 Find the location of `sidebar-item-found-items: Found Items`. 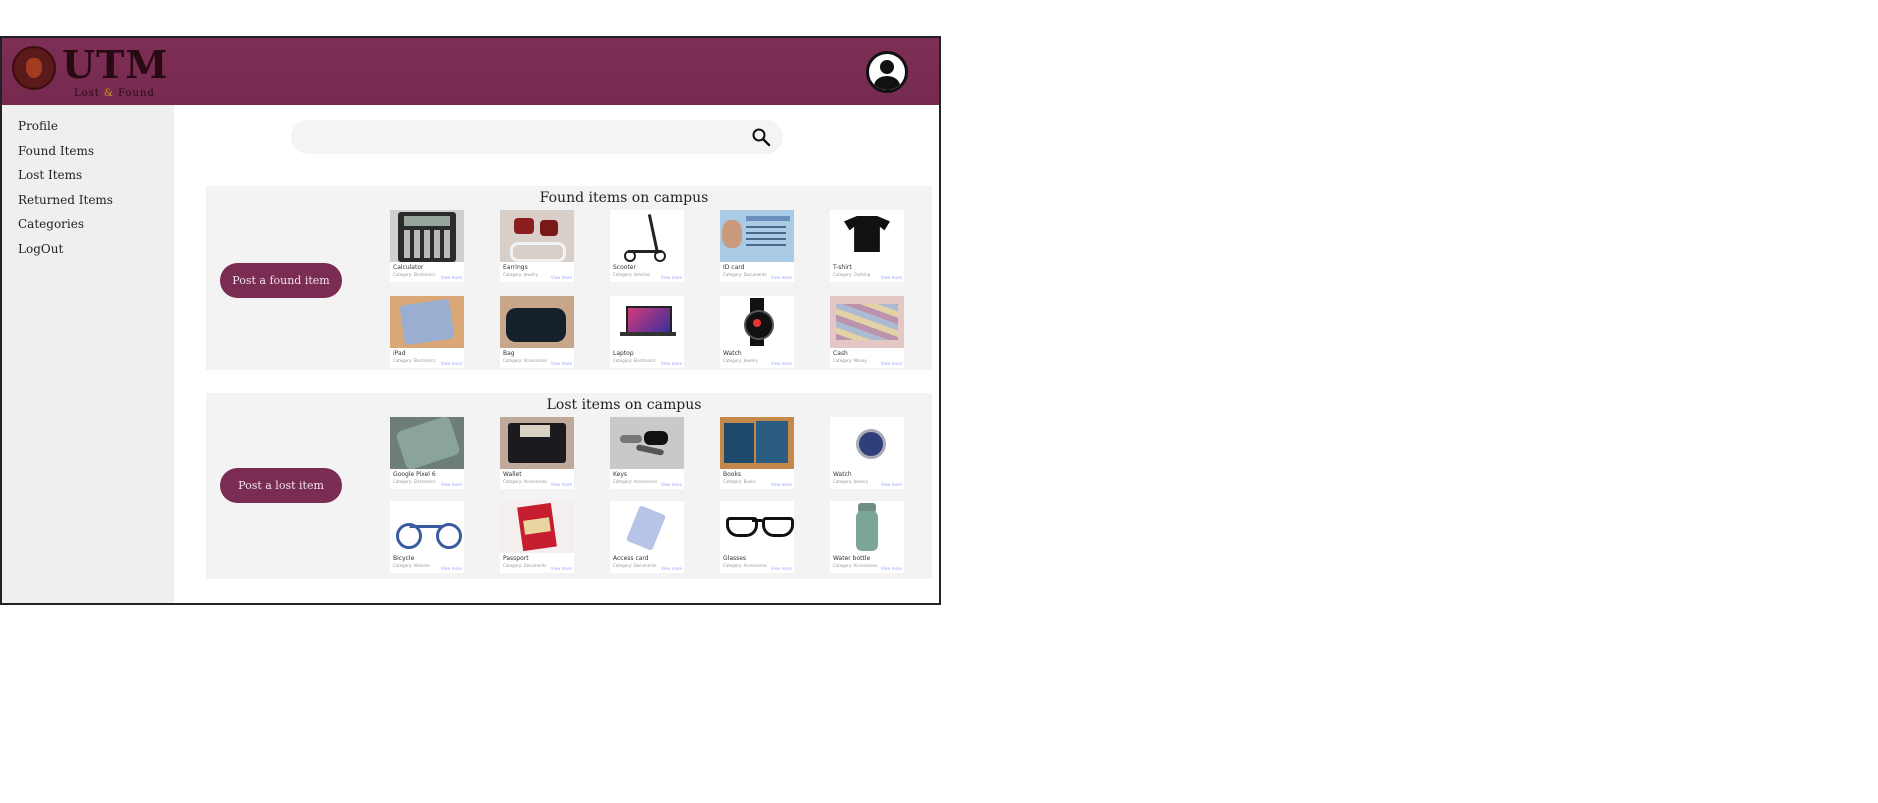

sidebar-item-found-items: Found Items is located at coordinates (96, 154).